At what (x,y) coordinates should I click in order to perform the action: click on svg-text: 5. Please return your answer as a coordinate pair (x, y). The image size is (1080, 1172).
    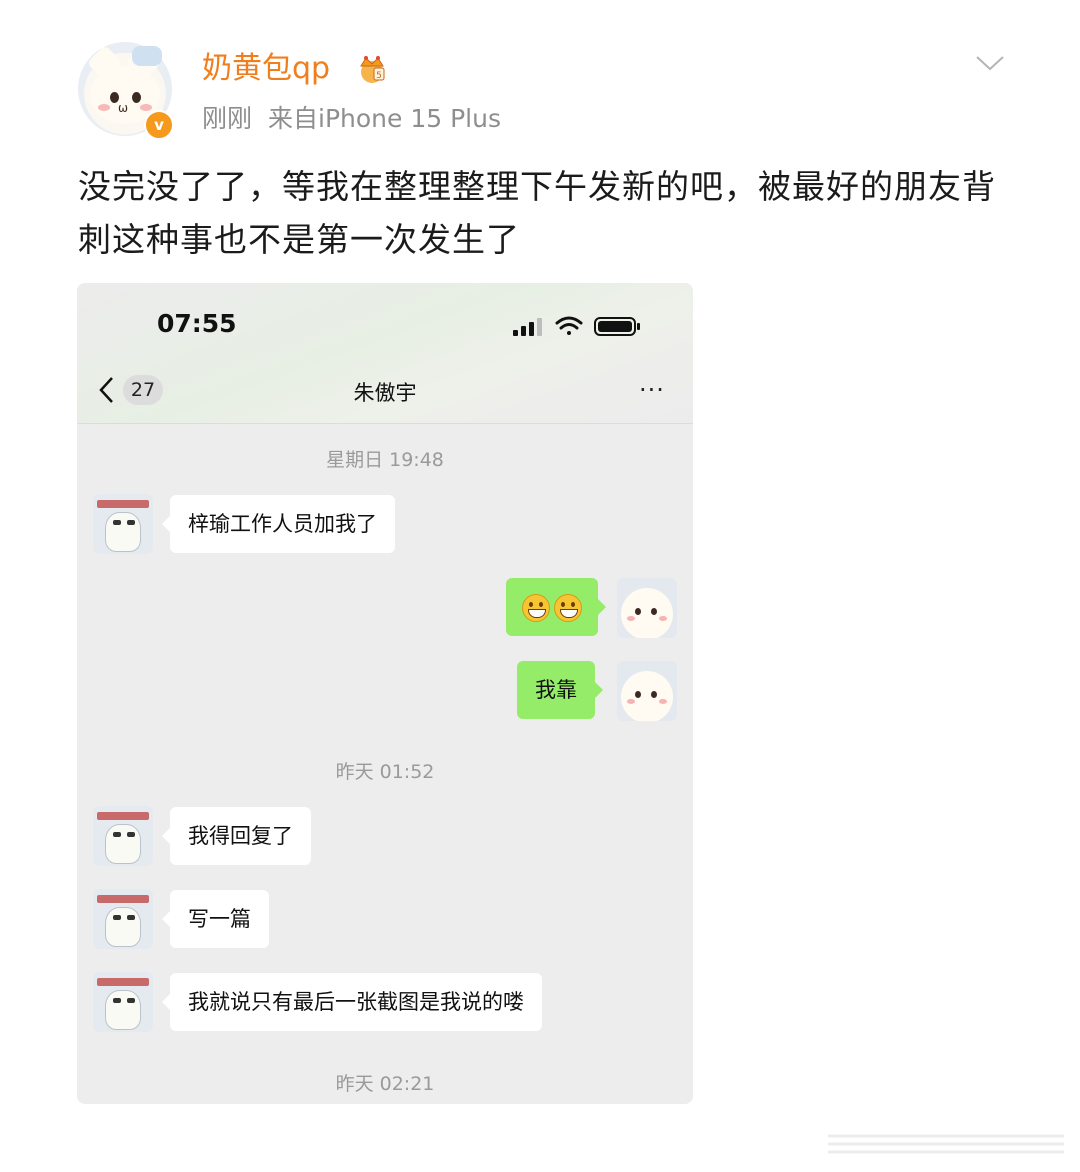
    Looking at the image, I should click on (379, 76).